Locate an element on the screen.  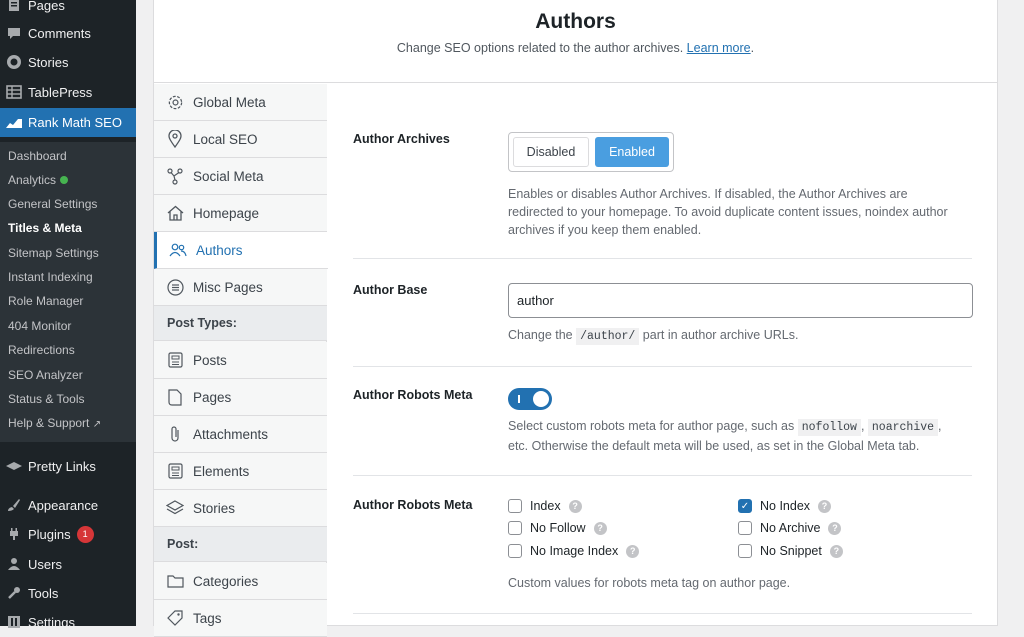
tab-label: Homepage is located at coordinates (226, 213).